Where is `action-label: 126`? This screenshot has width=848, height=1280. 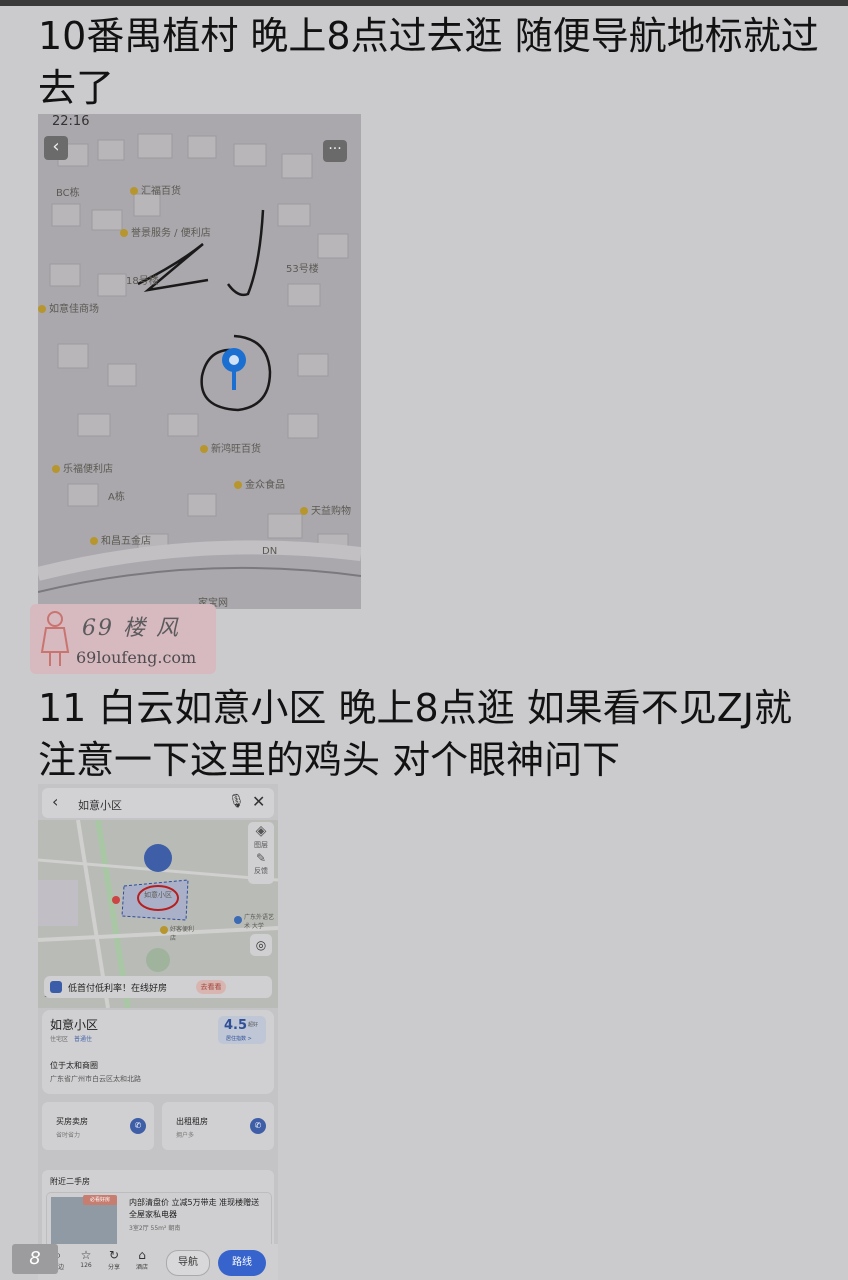
action-label: 126 is located at coordinates (86, 1265).